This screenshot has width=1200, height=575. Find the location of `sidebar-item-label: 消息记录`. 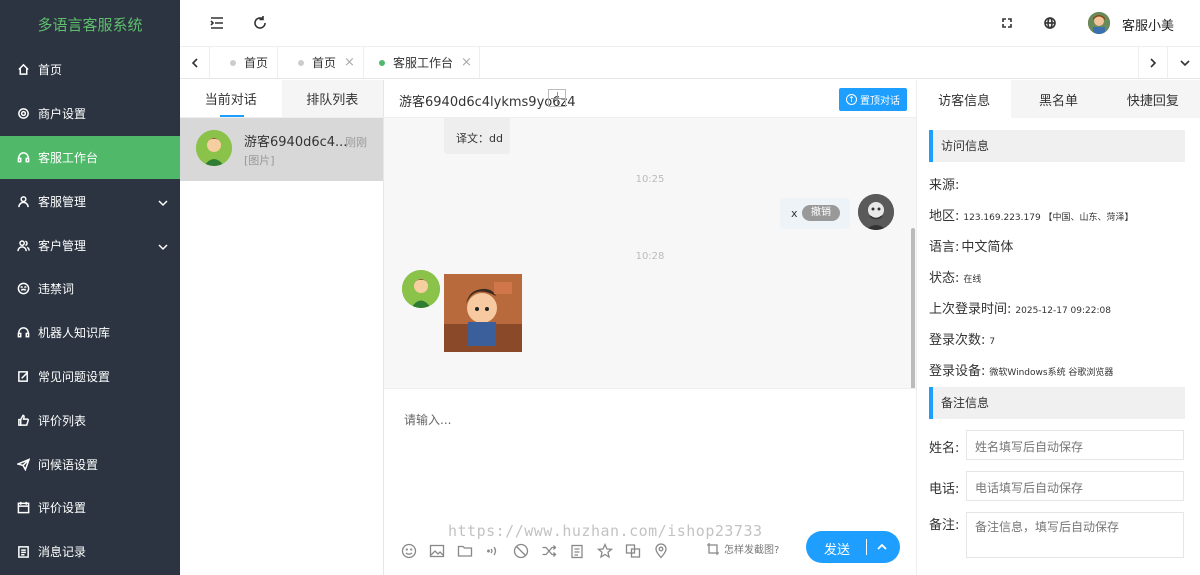

sidebar-item-label: 消息记录 is located at coordinates (62, 552).